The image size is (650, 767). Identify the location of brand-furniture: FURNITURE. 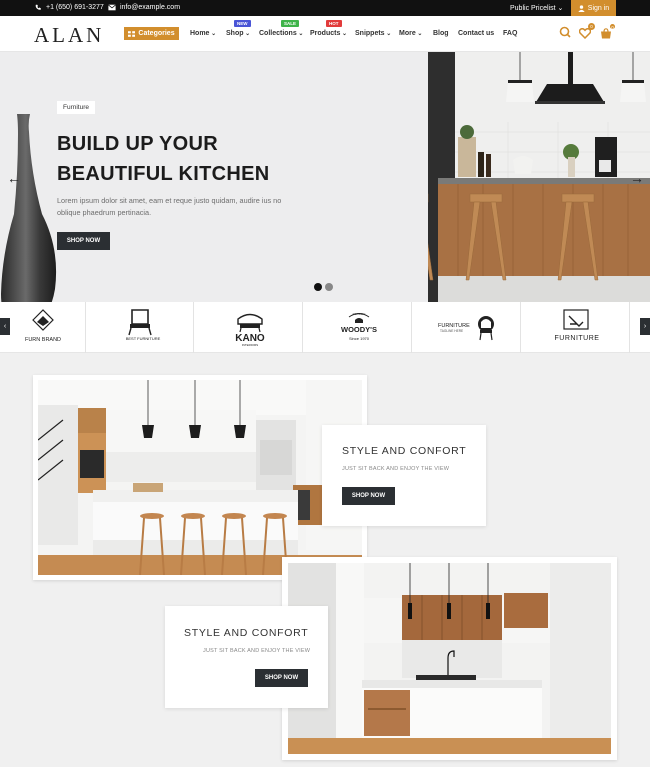
(575, 327).